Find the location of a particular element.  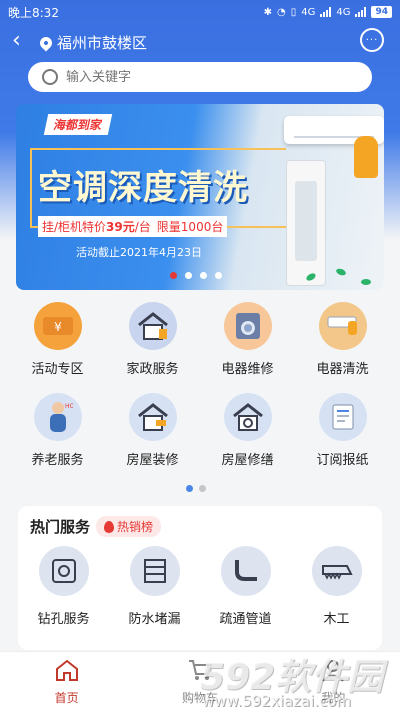

location-selector: 福州市鼓楼区 is located at coordinates (92, 42).